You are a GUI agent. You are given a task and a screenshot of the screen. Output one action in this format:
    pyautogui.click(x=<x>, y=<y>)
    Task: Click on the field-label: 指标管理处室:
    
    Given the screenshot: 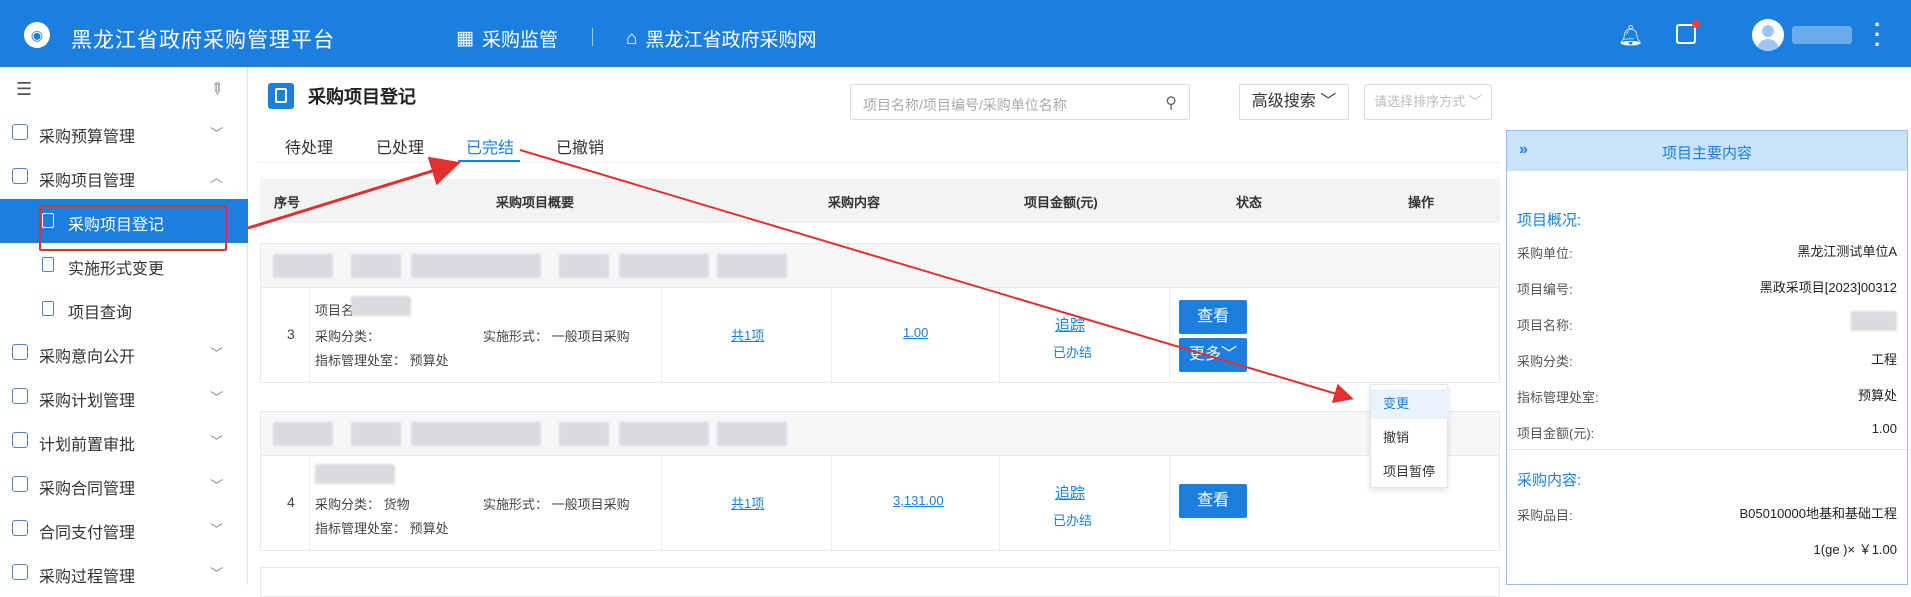 What is the action you would take?
    pyautogui.click(x=1558, y=397)
    